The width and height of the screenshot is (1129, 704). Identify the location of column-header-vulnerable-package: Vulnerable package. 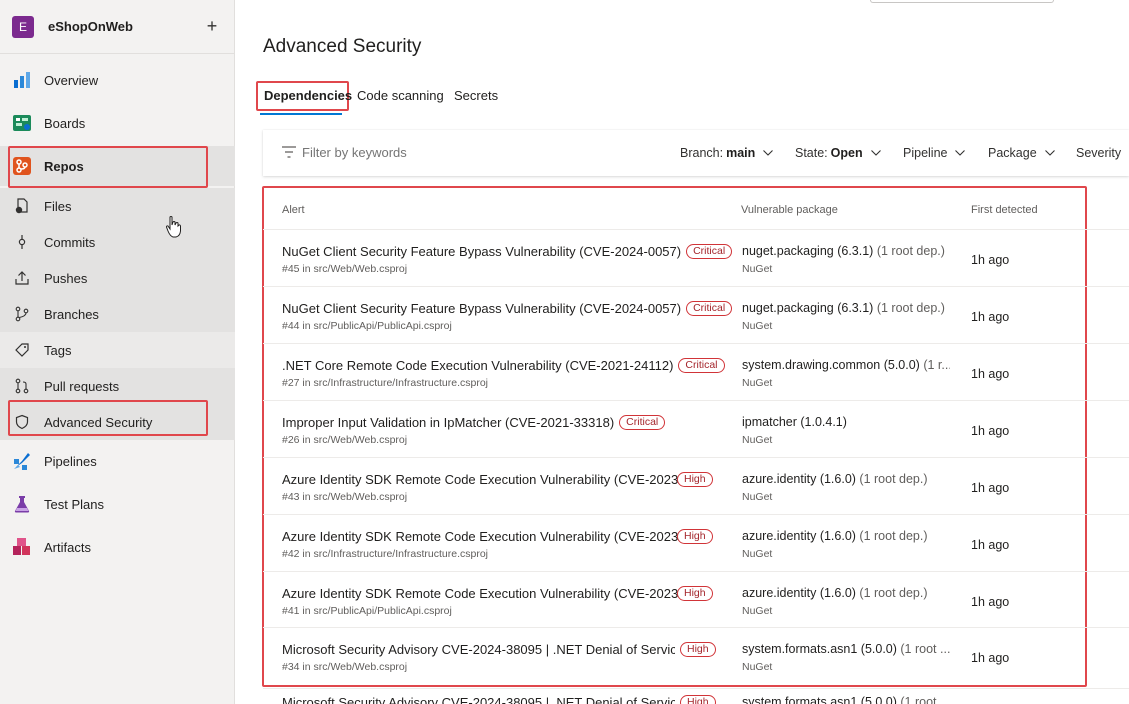
(789, 210).